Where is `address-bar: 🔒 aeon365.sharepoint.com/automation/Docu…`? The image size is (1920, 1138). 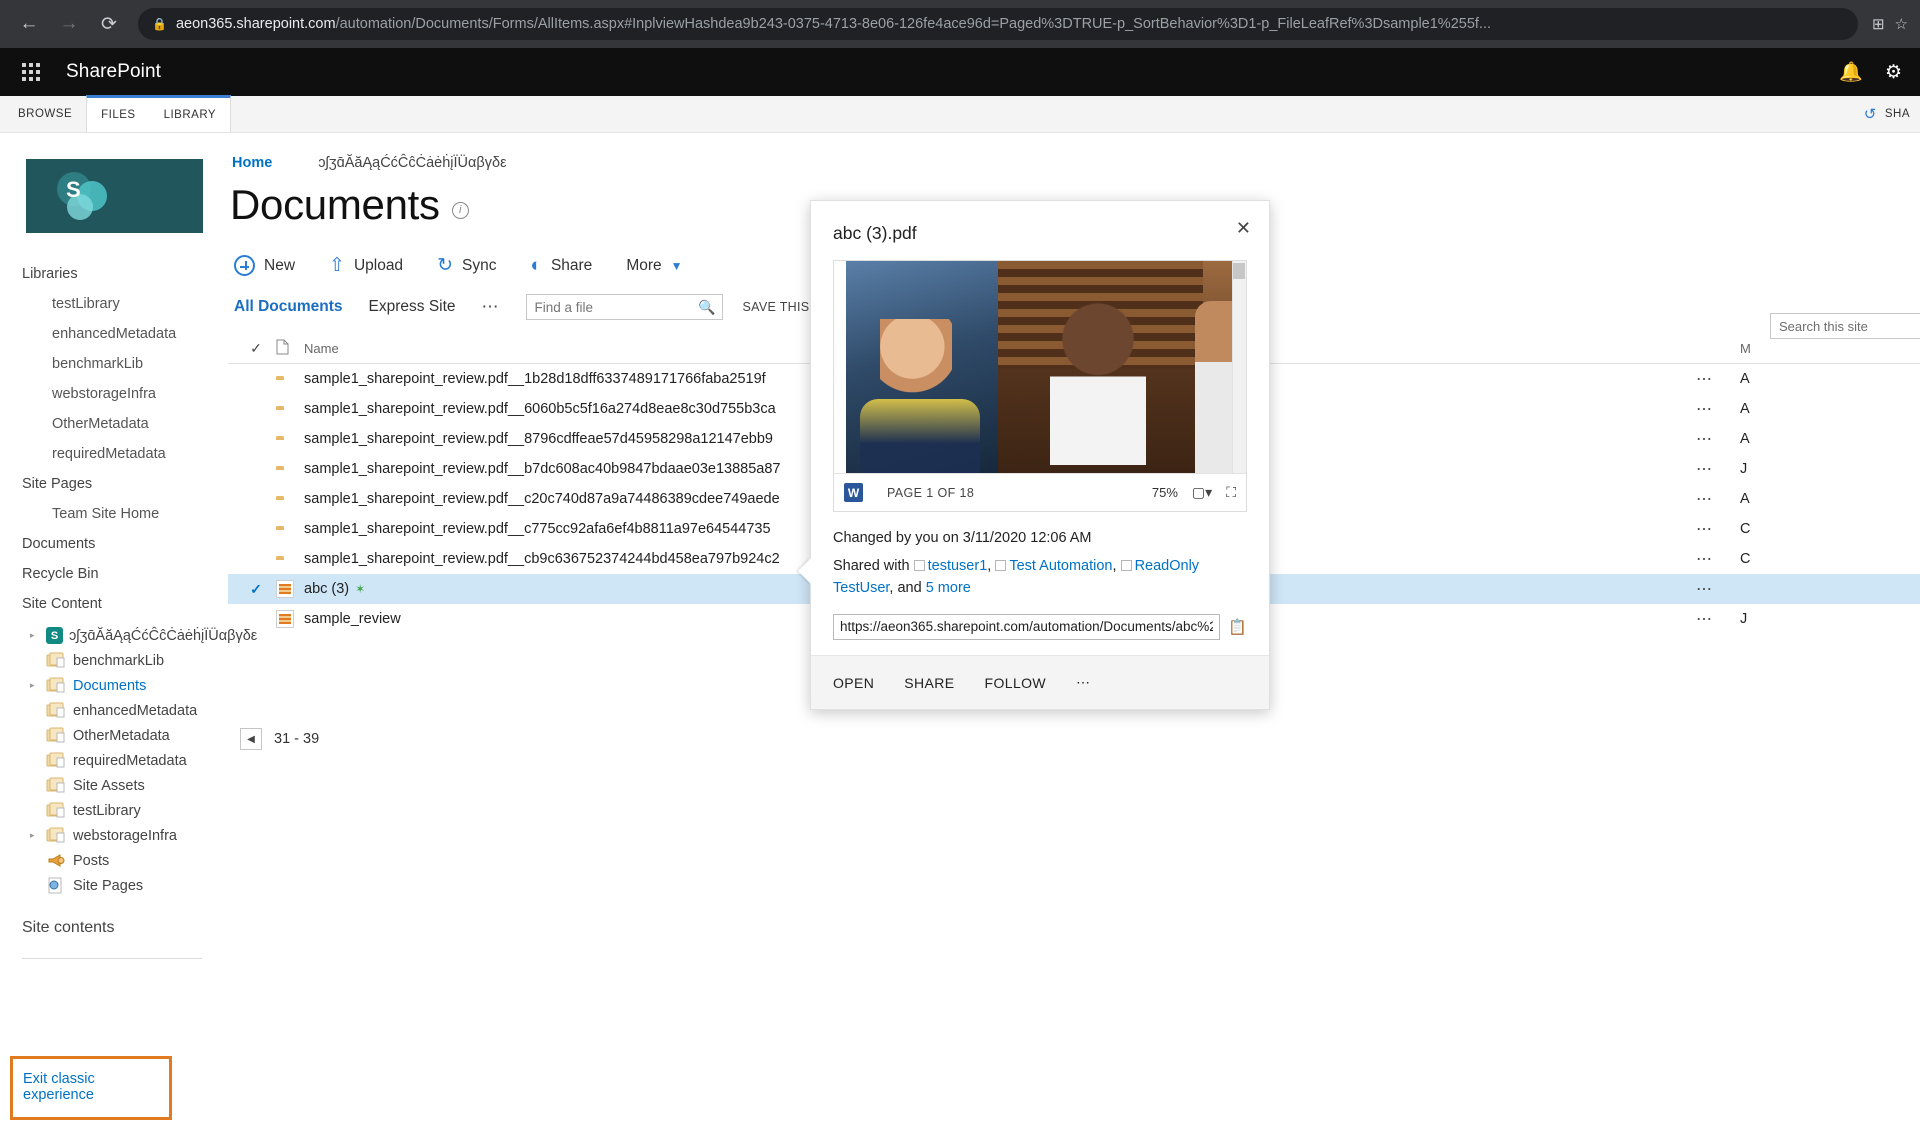 address-bar: 🔒 aeon365.sharepoint.com/automation/Docu… is located at coordinates (998, 24).